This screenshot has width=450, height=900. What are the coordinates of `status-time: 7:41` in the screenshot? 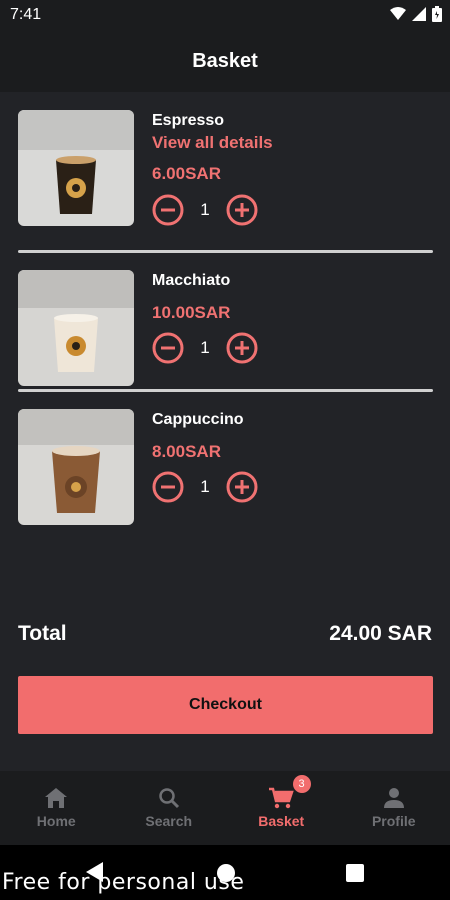 It's located at (26, 14).